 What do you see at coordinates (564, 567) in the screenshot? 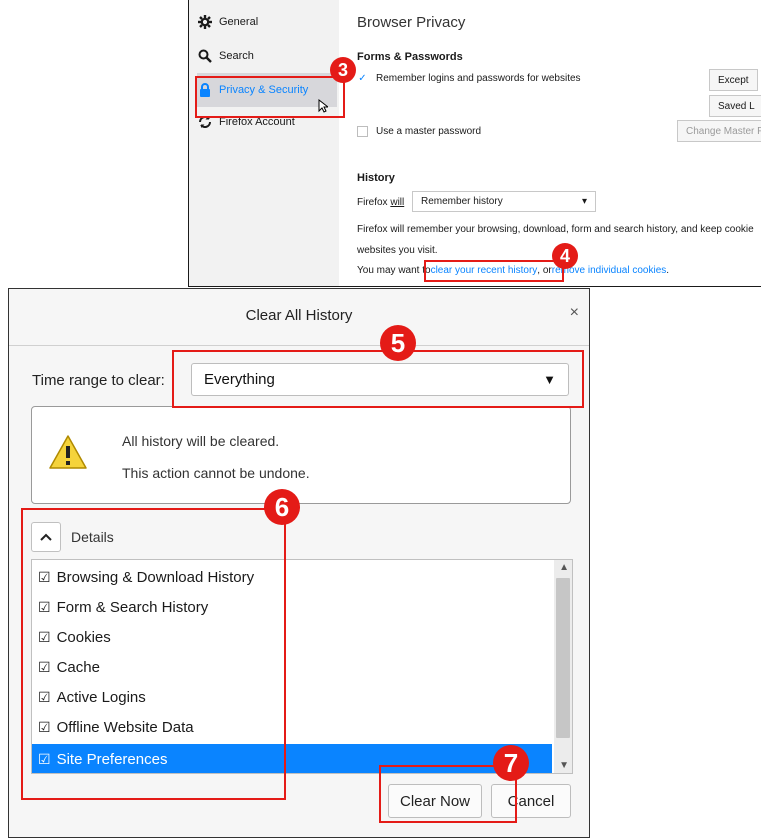
I see `scroll-up-icon: ▲` at bounding box center [564, 567].